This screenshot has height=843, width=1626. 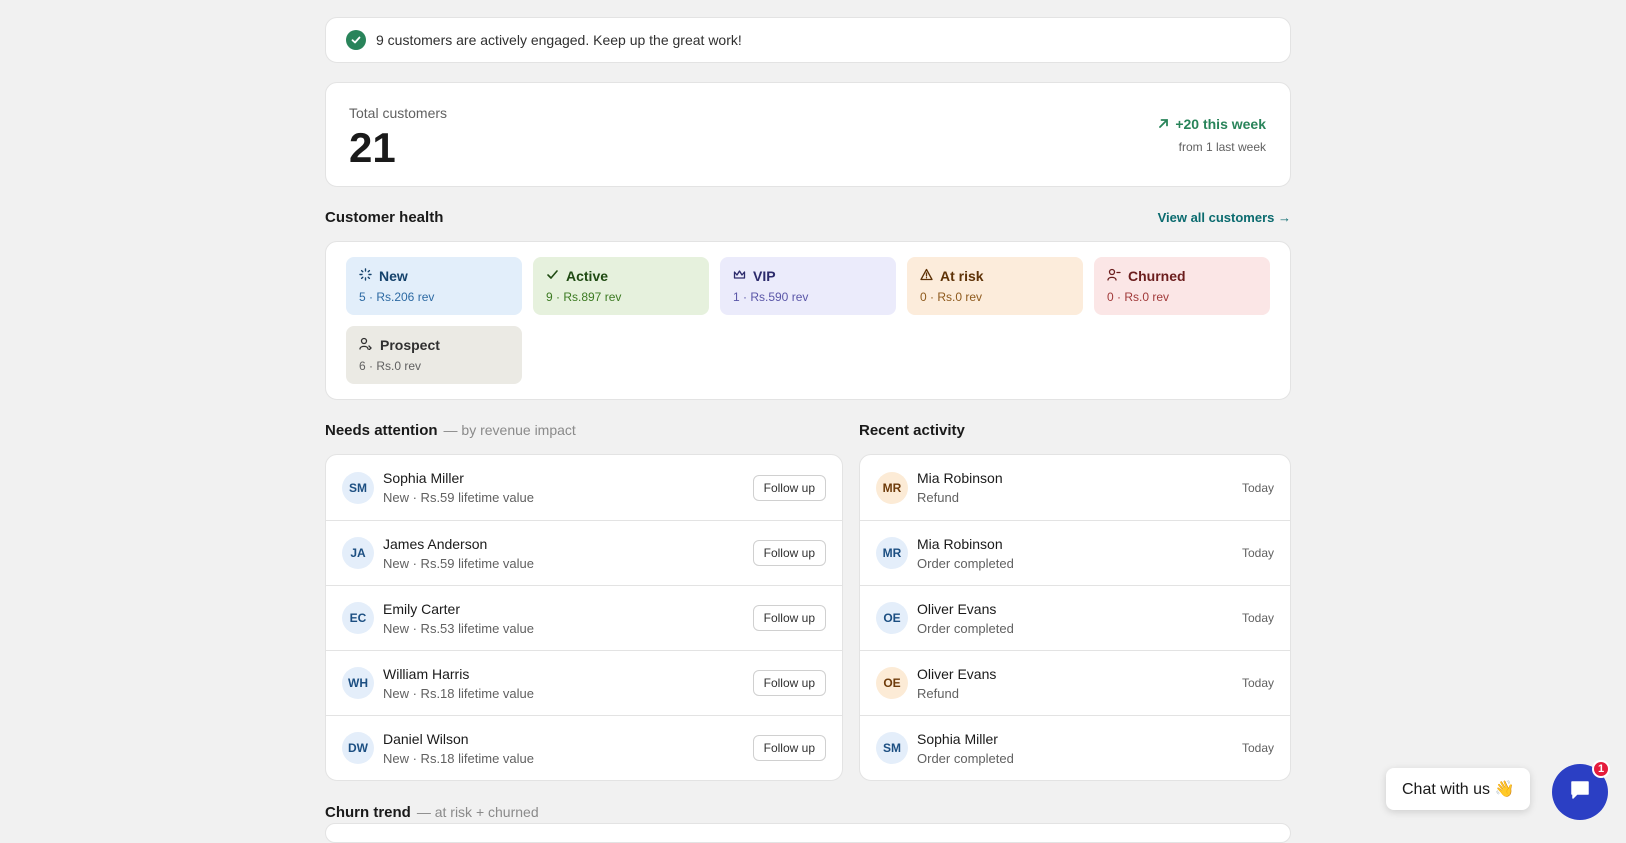 I want to click on health-tile-stats: 0 · Rs.0 rev, so click(x=1138, y=297).